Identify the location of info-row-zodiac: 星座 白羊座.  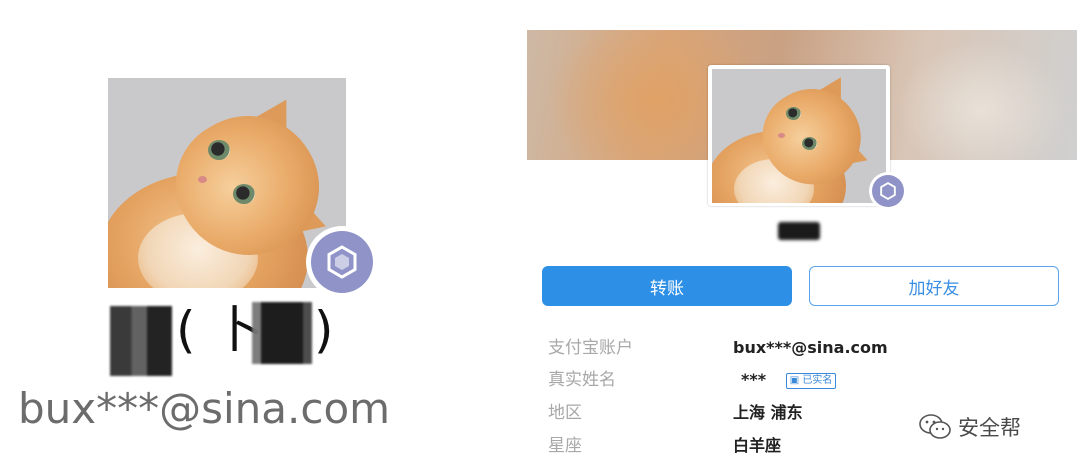
(748, 446).